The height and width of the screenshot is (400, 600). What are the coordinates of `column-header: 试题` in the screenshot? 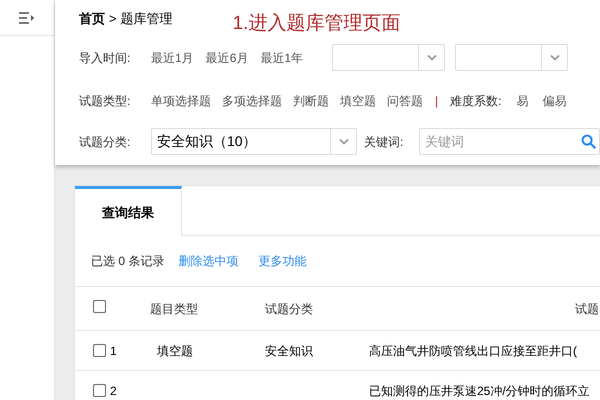 It's located at (587, 309).